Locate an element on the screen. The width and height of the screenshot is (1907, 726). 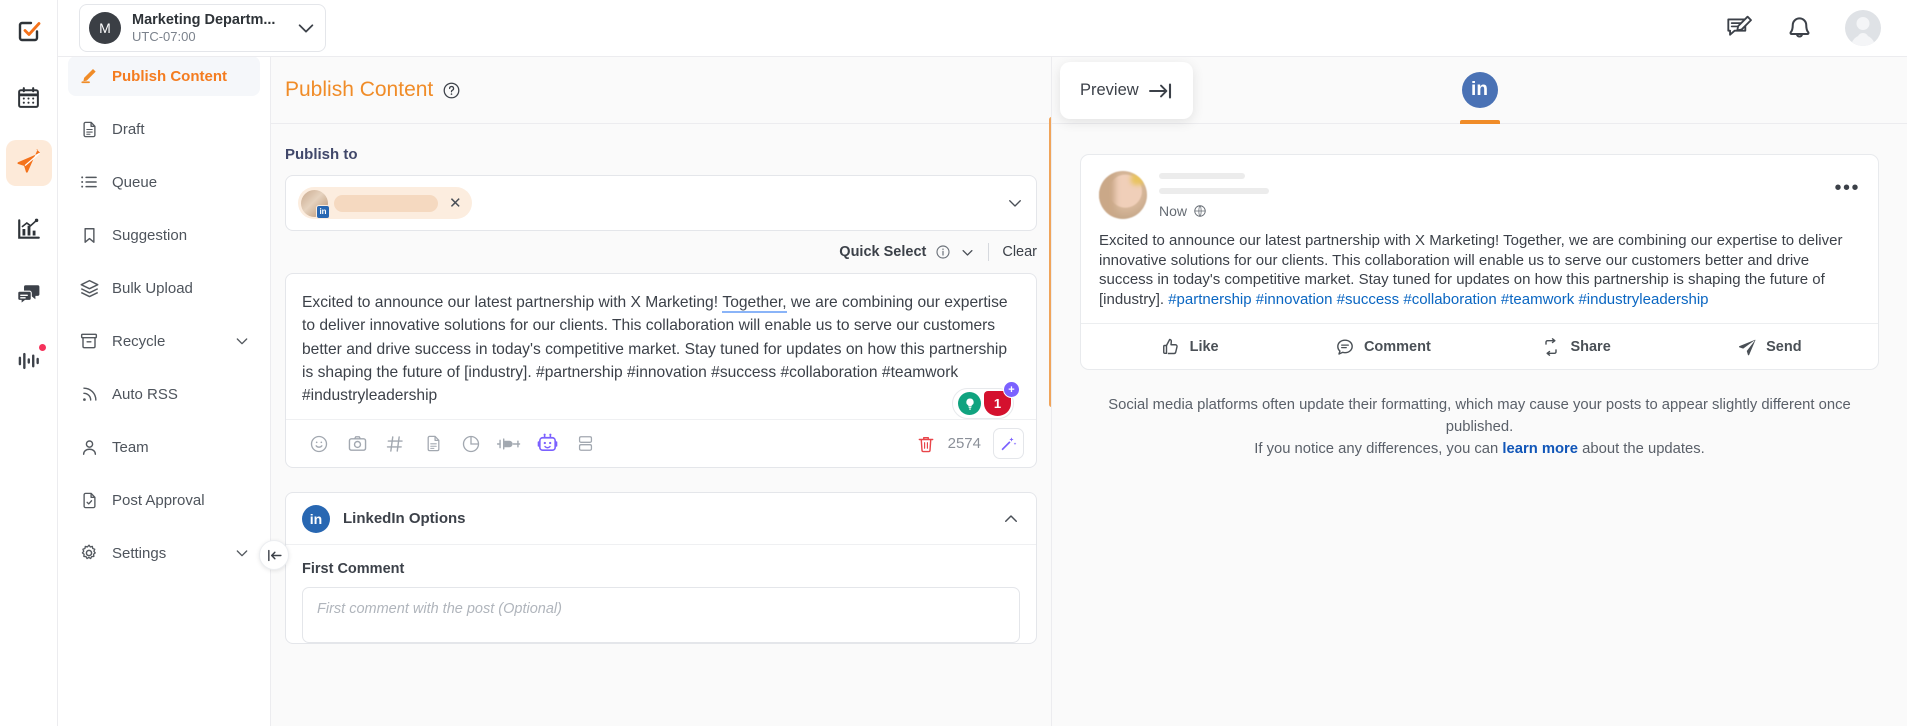
rail-item-publish is located at coordinates (28, 163).